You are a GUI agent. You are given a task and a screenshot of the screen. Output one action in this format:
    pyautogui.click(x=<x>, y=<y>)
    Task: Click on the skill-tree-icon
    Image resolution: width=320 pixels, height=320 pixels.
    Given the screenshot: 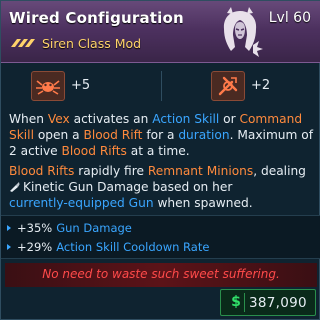 What is the action you would take?
    pyautogui.click(x=48, y=86)
    